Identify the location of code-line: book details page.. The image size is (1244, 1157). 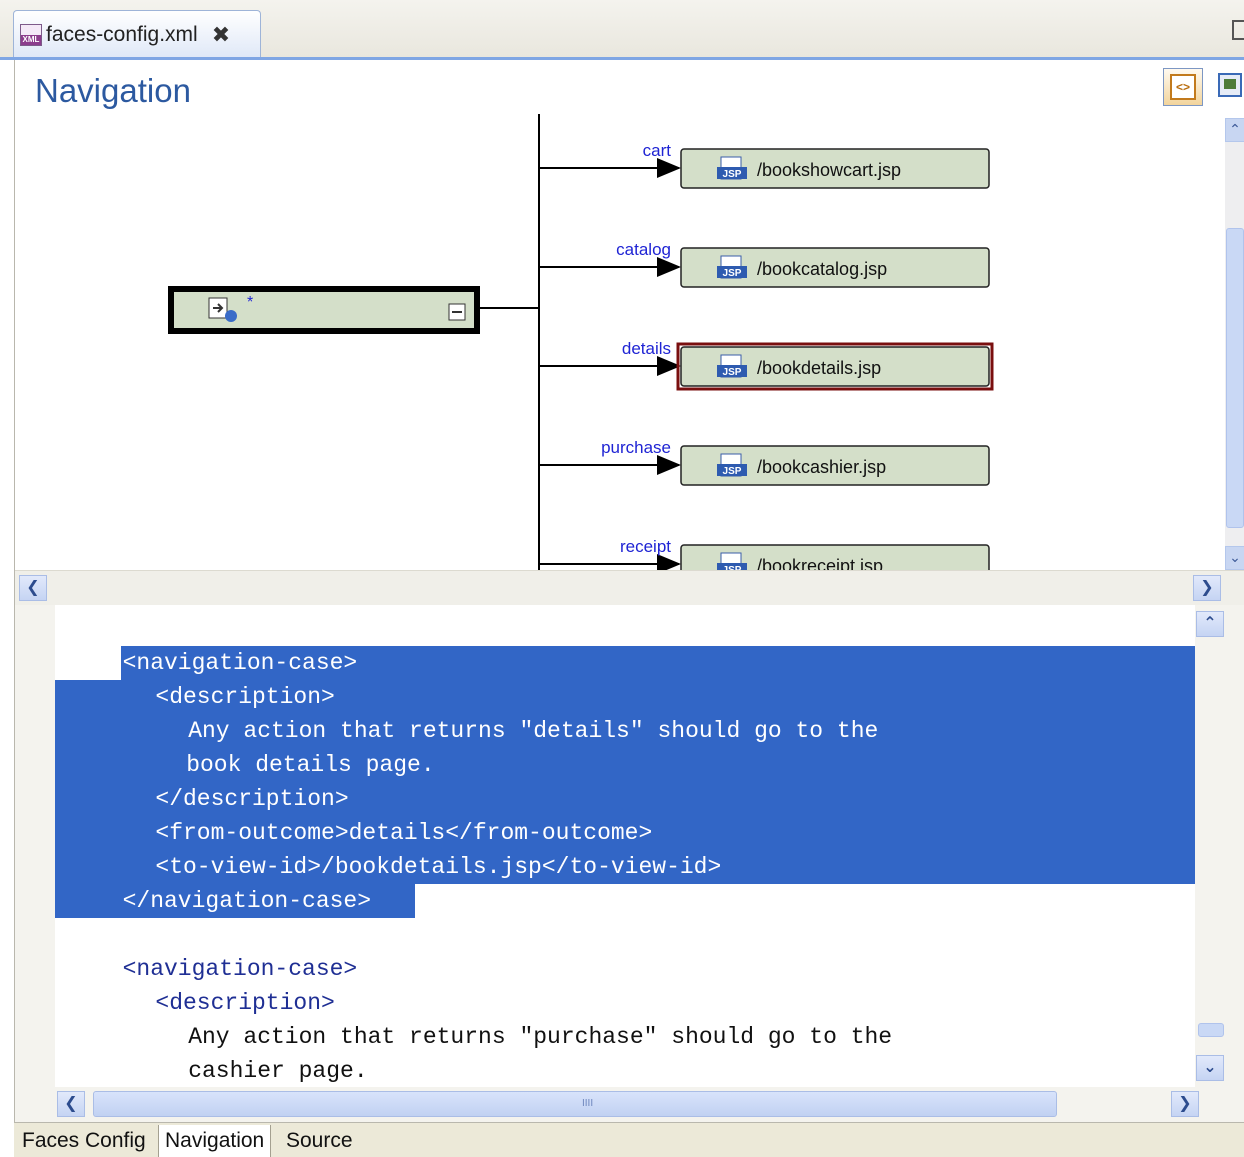
(310, 765).